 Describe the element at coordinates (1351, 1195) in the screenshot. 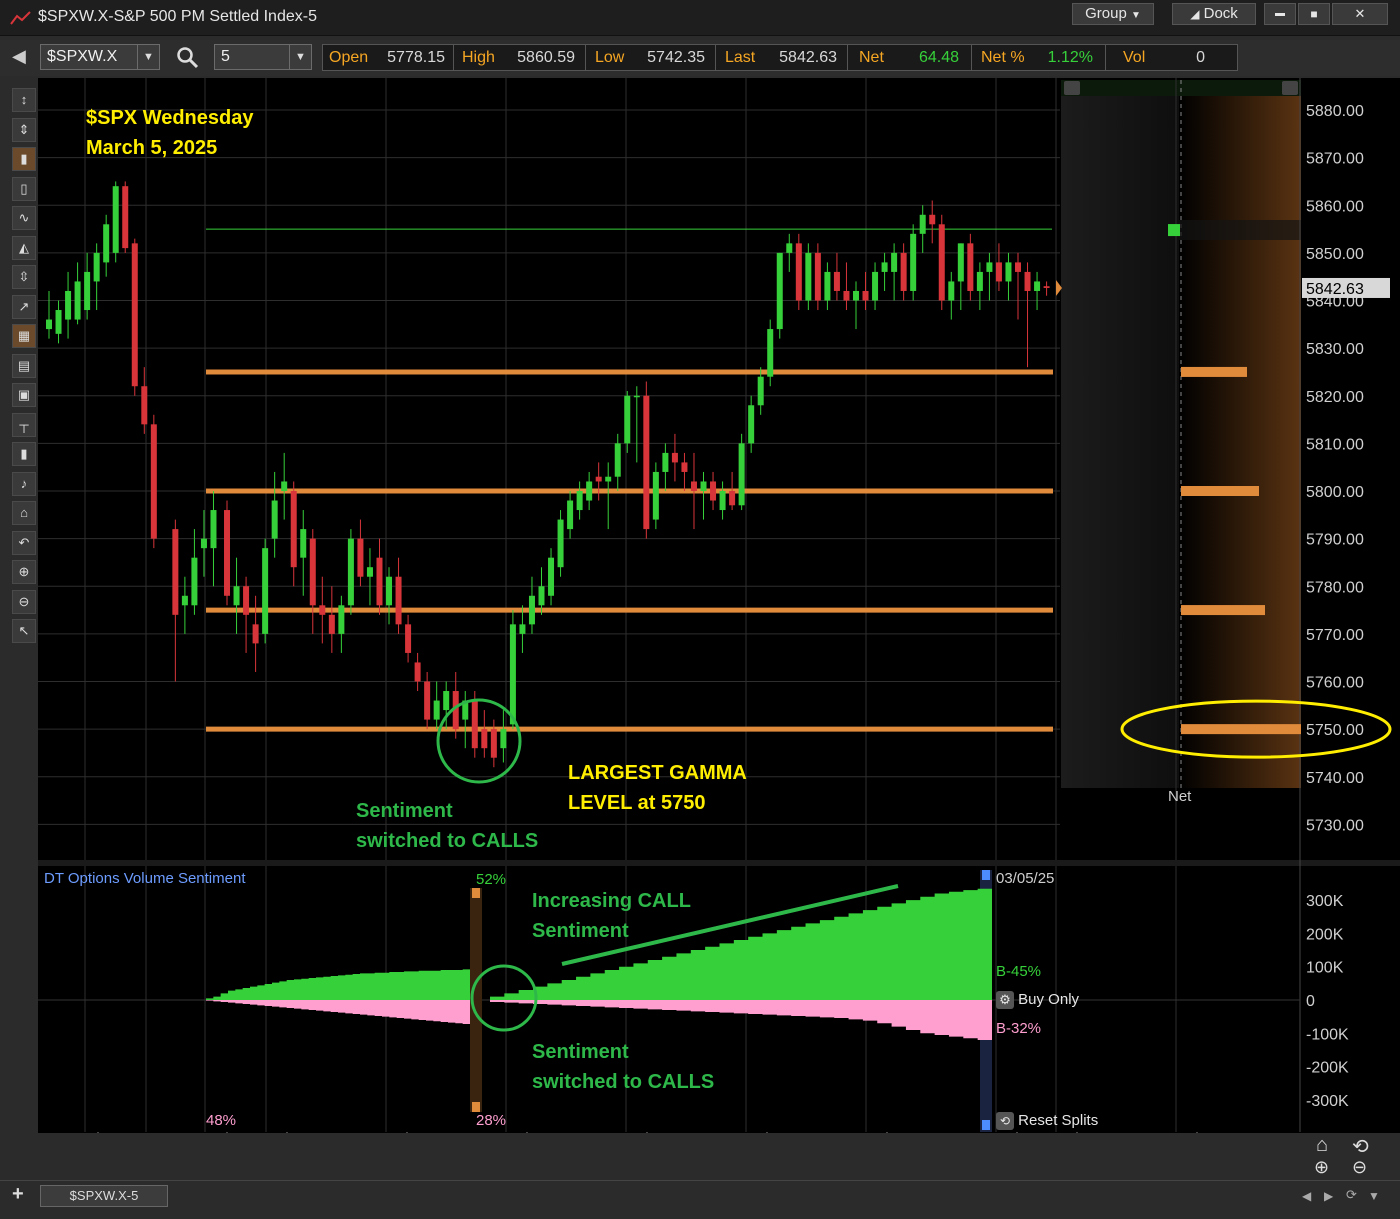

I see `refresh-icon: ⟳` at that location.